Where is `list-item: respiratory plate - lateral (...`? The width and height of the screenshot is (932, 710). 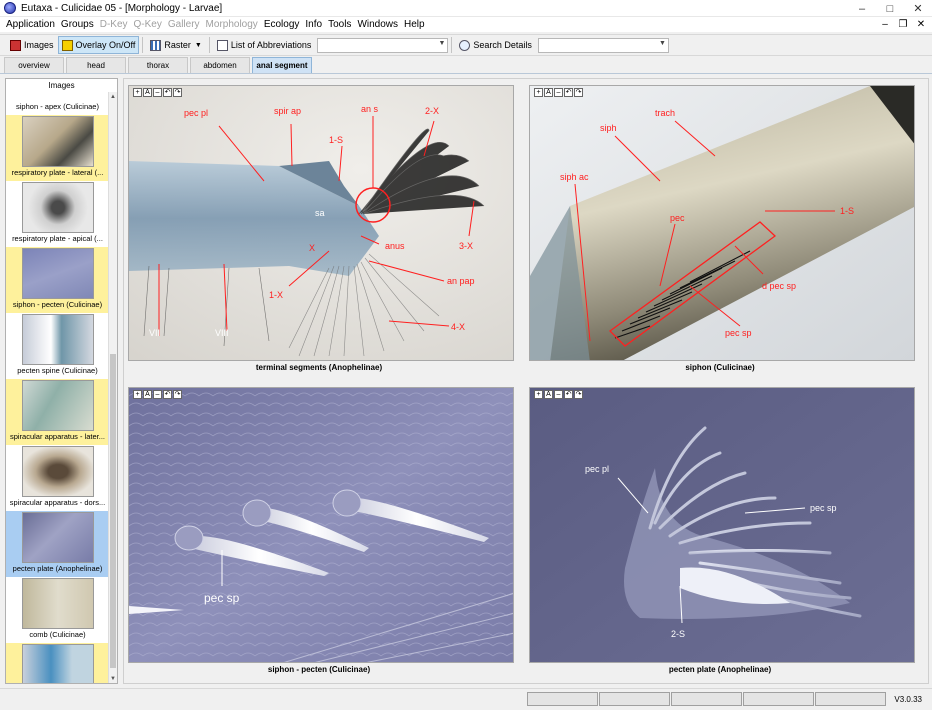
list-item: respiratory plate - lateral (... is located at coordinates (57, 148).